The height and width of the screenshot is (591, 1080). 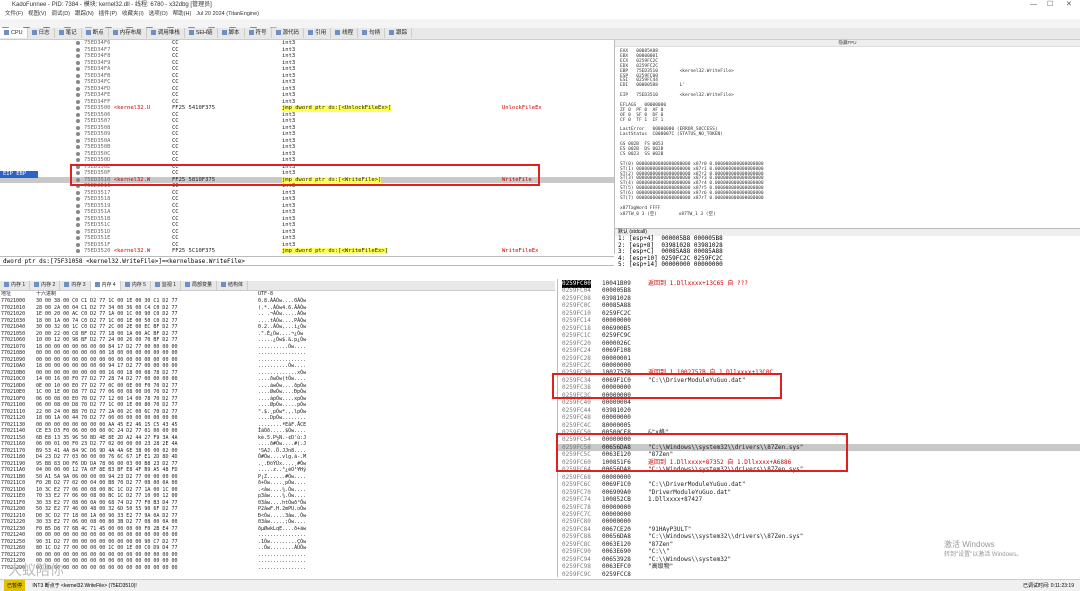 What do you see at coordinates (1048, 586) in the screenshot?
I see `debug-time: 已调试时间: 0:11:23:19` at bounding box center [1048, 586].